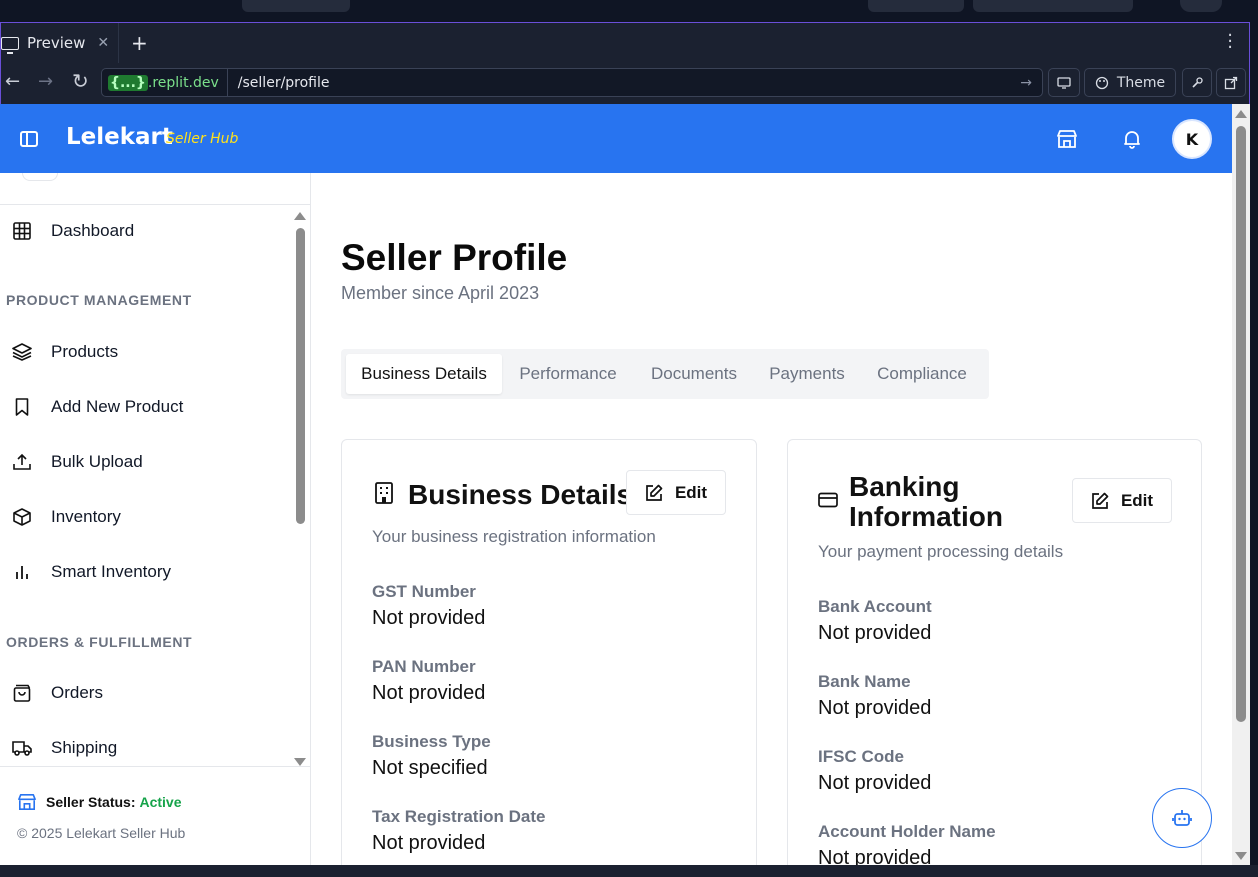 The width and height of the screenshot is (1258, 877). What do you see at coordinates (629, 11) in the screenshot?
I see `os-top-strip` at bounding box center [629, 11].